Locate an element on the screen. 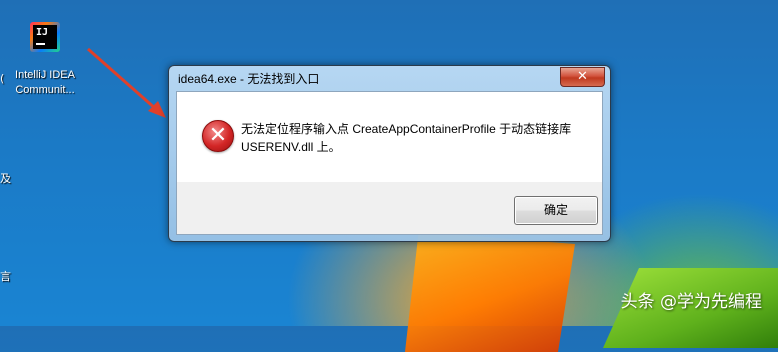 Image resolution: width=778 pixels, height=352 pixels. close-button: ✕ is located at coordinates (582, 77).